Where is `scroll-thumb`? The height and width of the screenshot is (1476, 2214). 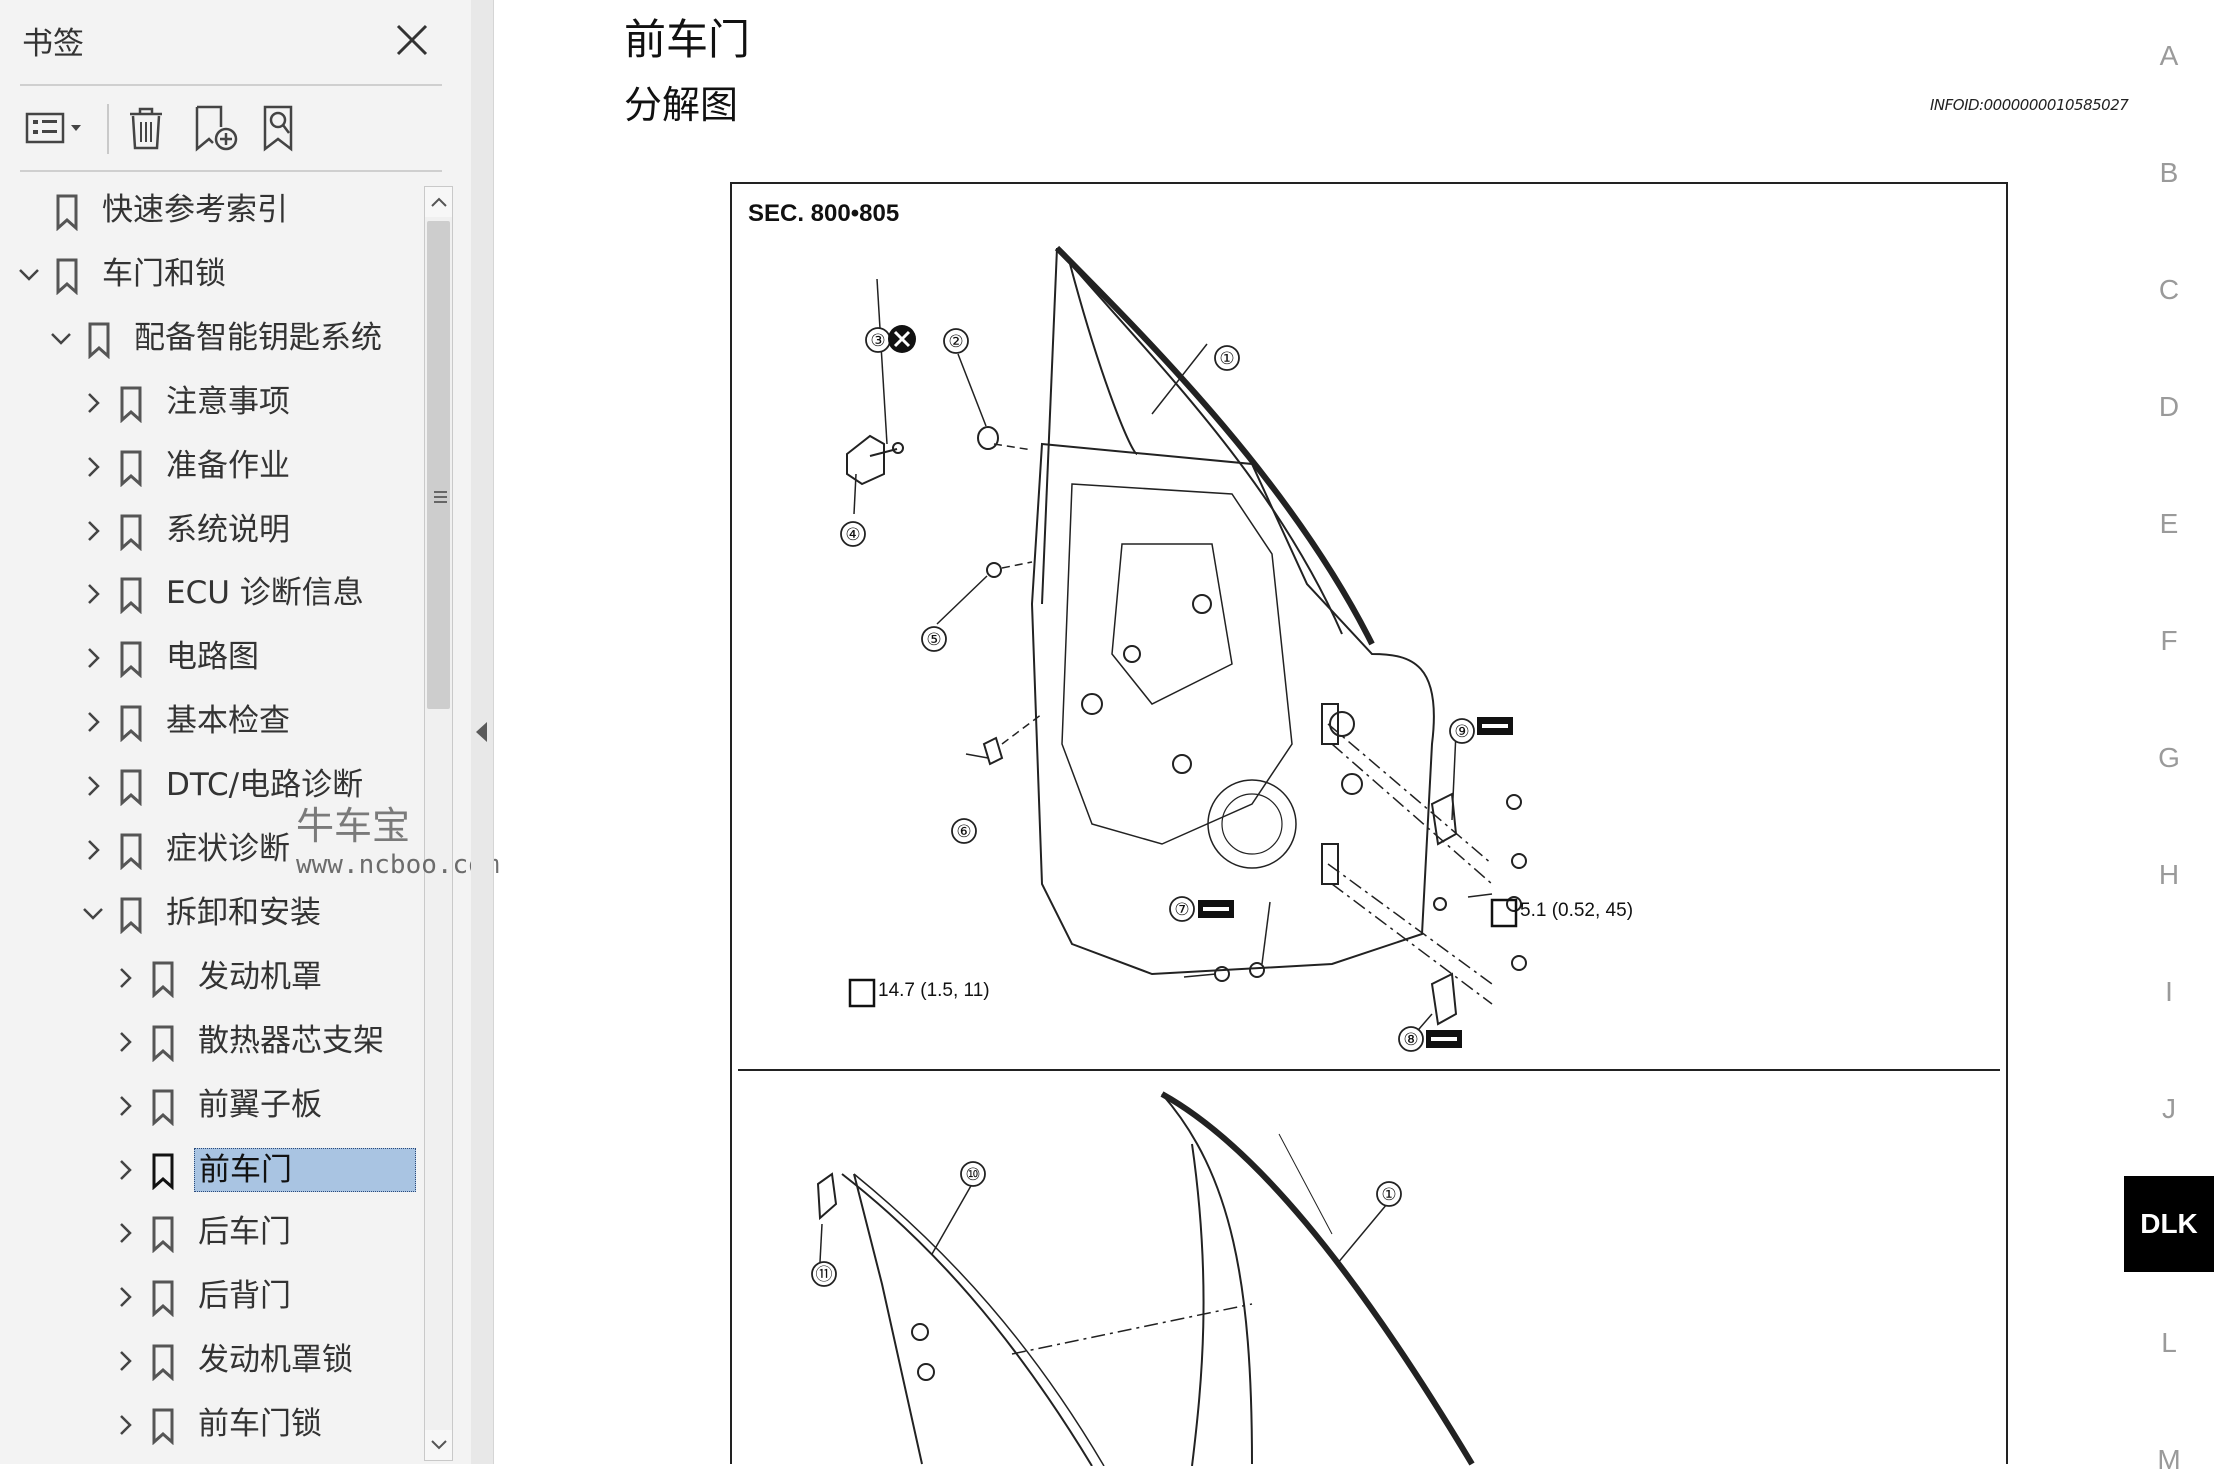 scroll-thumb is located at coordinates (438, 465).